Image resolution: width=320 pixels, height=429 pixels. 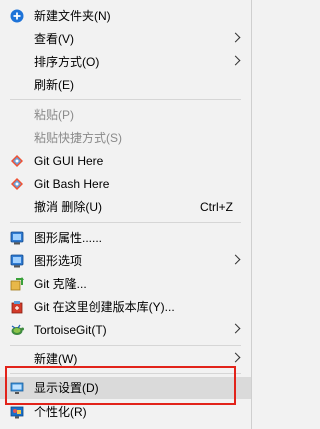 I want to click on menu-item-label: Git Bash Here, so click(x=72, y=184).